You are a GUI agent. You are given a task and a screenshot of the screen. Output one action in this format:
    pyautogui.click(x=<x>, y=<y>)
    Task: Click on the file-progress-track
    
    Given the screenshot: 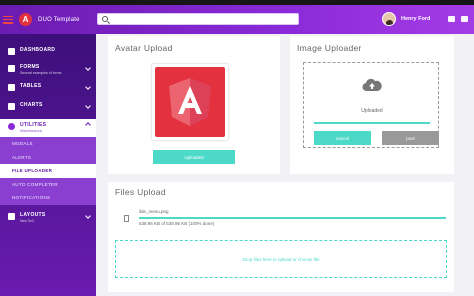 What is the action you would take?
    pyautogui.click(x=292, y=218)
    